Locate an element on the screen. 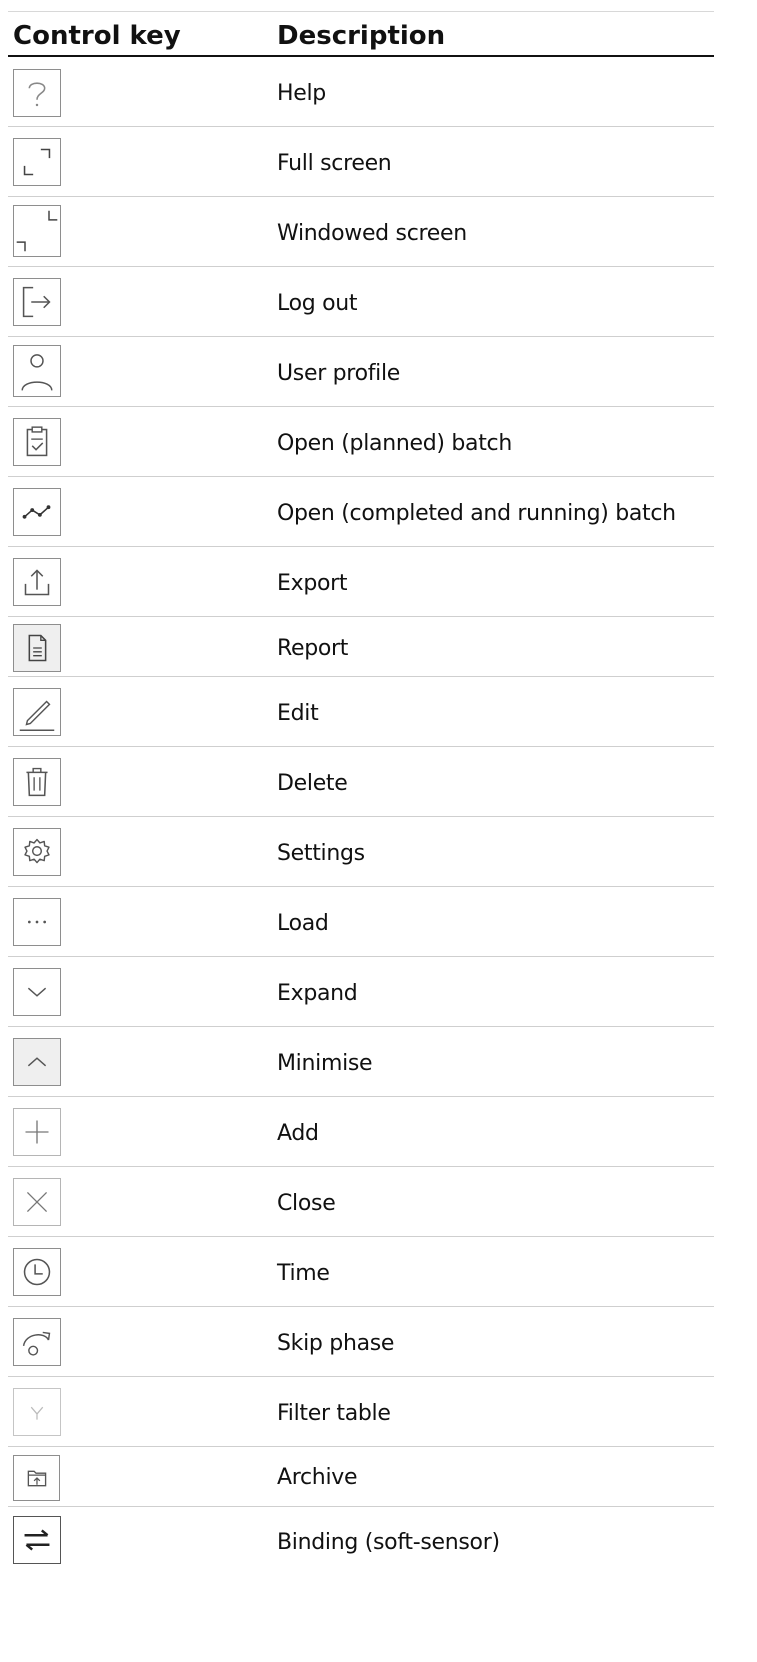 This screenshot has width=757, height=1662. table-row: Filter table is located at coordinates (361, 1412).